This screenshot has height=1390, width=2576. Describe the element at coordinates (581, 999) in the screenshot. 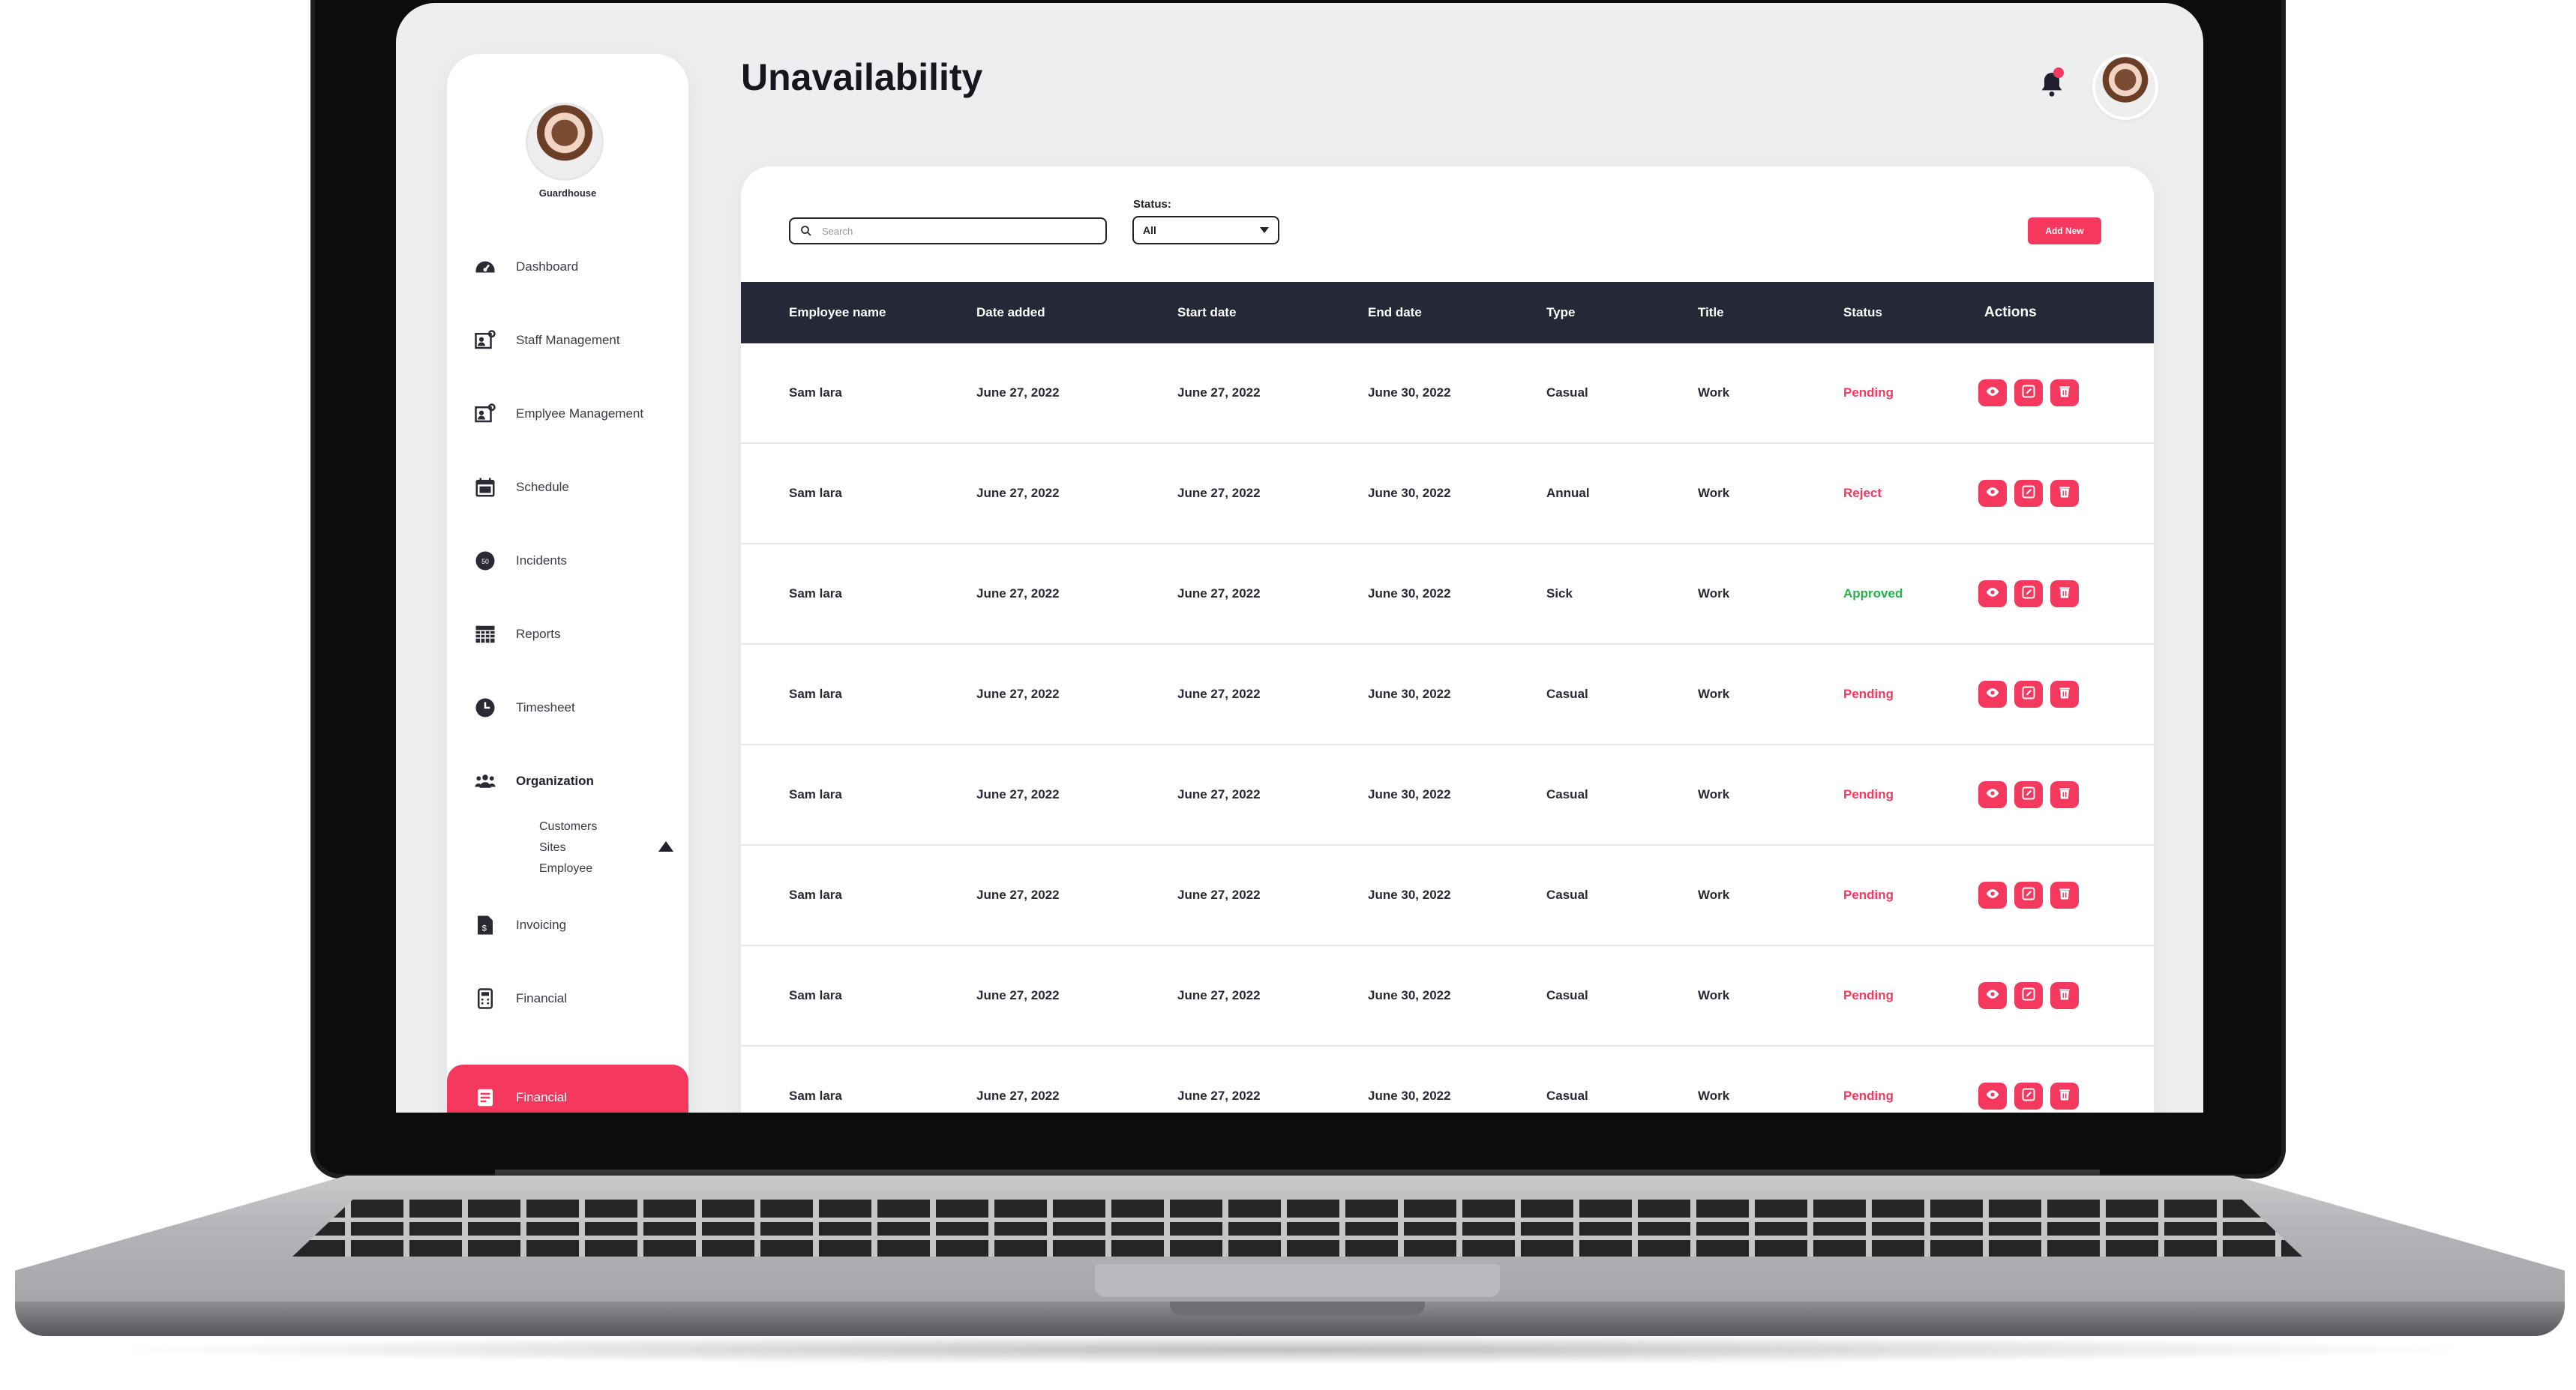

I see `sidebar-item-financial: Financial` at that location.